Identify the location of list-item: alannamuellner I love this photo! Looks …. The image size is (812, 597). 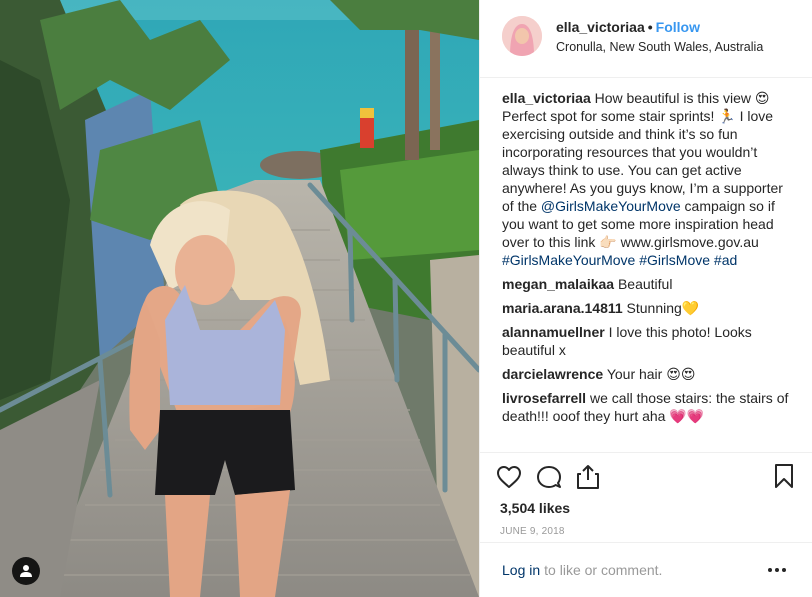
(649, 341).